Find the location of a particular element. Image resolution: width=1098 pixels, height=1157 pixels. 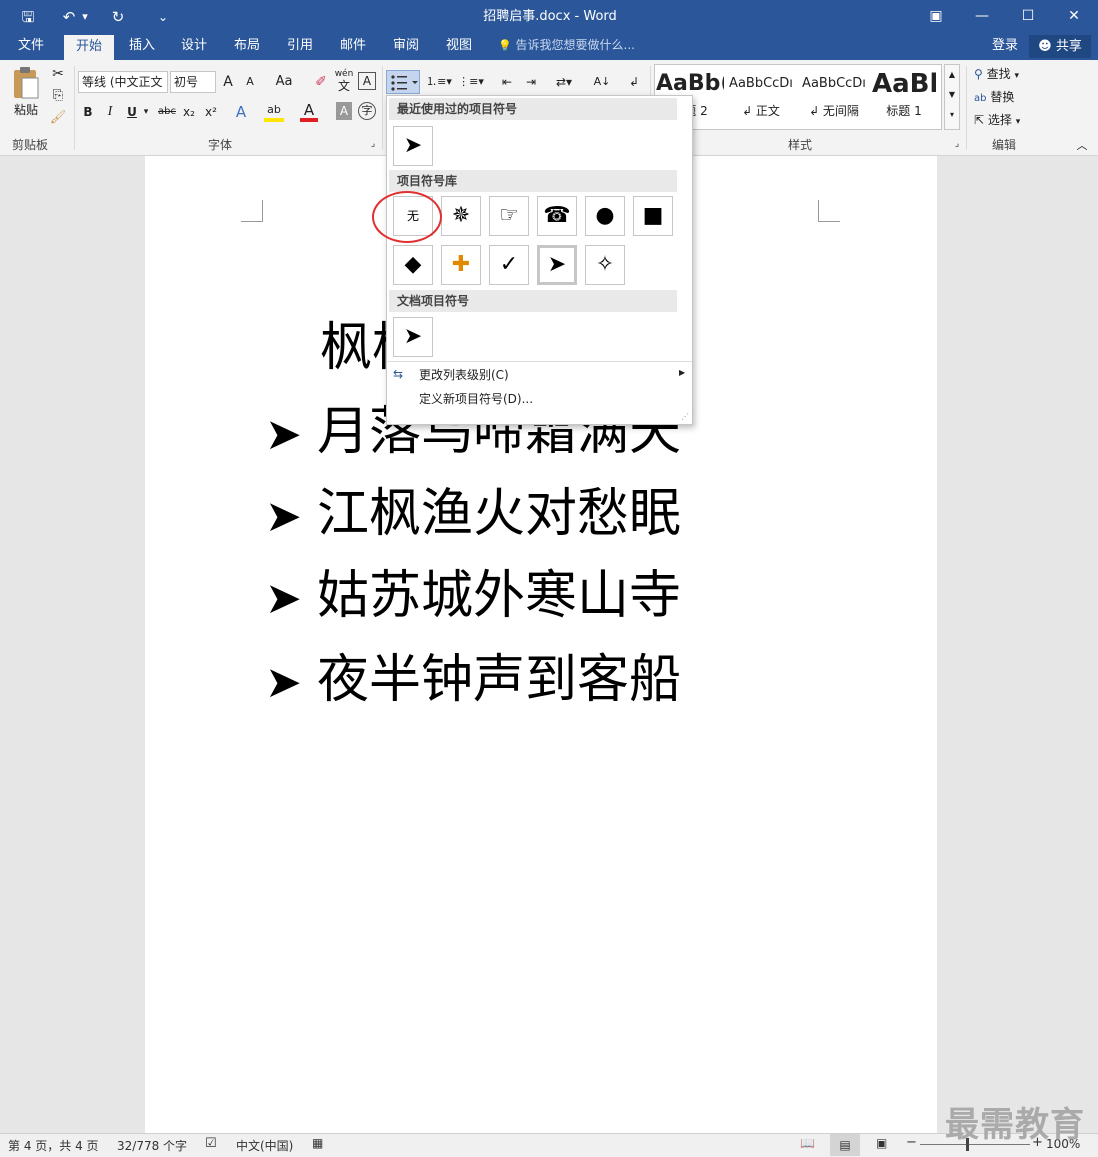

share-button: ☻ 共享 is located at coordinates (1060, 46).